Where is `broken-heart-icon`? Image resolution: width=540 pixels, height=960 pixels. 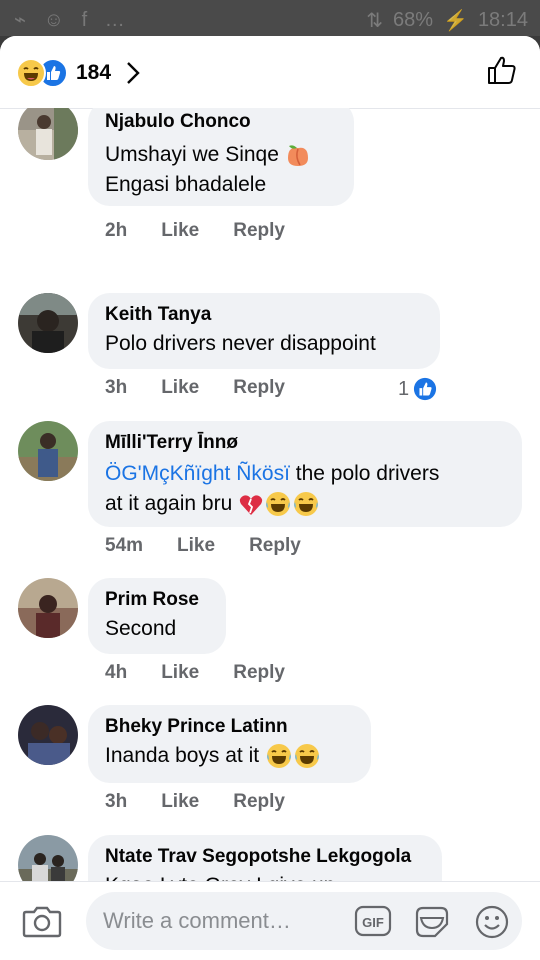 broken-heart-icon is located at coordinates (251, 505).